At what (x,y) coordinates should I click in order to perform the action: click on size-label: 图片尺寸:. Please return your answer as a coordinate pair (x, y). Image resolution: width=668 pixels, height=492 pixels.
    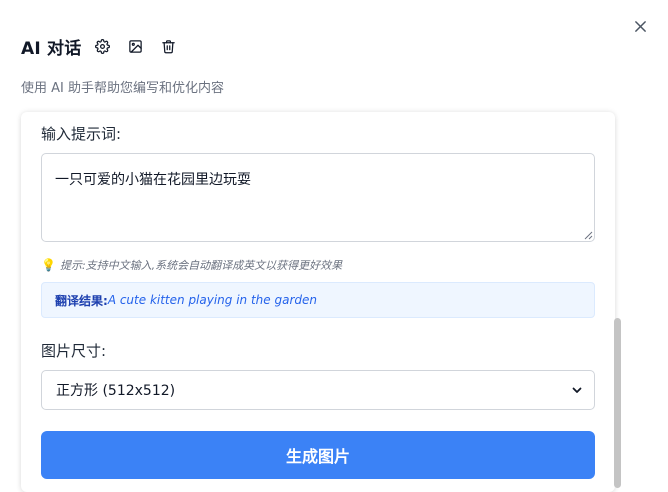
    Looking at the image, I should click on (74, 351).